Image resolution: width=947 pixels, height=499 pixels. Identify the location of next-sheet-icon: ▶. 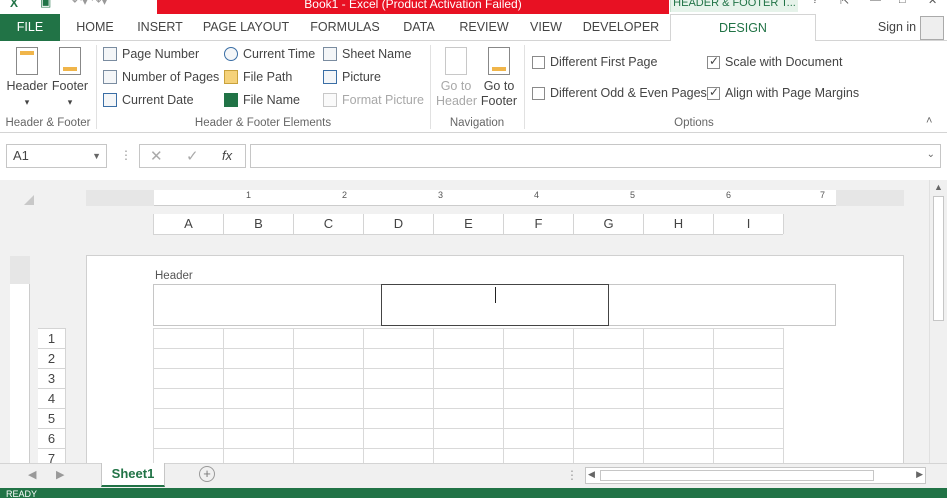
(60, 474).